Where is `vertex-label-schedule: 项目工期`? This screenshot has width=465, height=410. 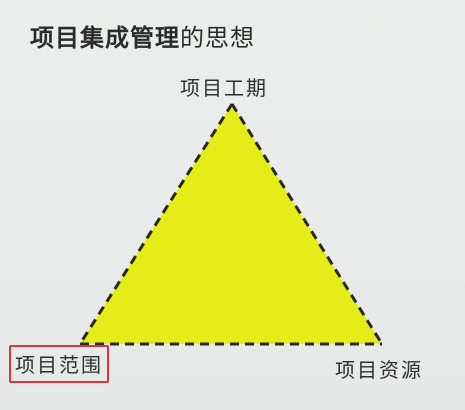 vertex-label-schedule: 项目工期 is located at coordinates (224, 88).